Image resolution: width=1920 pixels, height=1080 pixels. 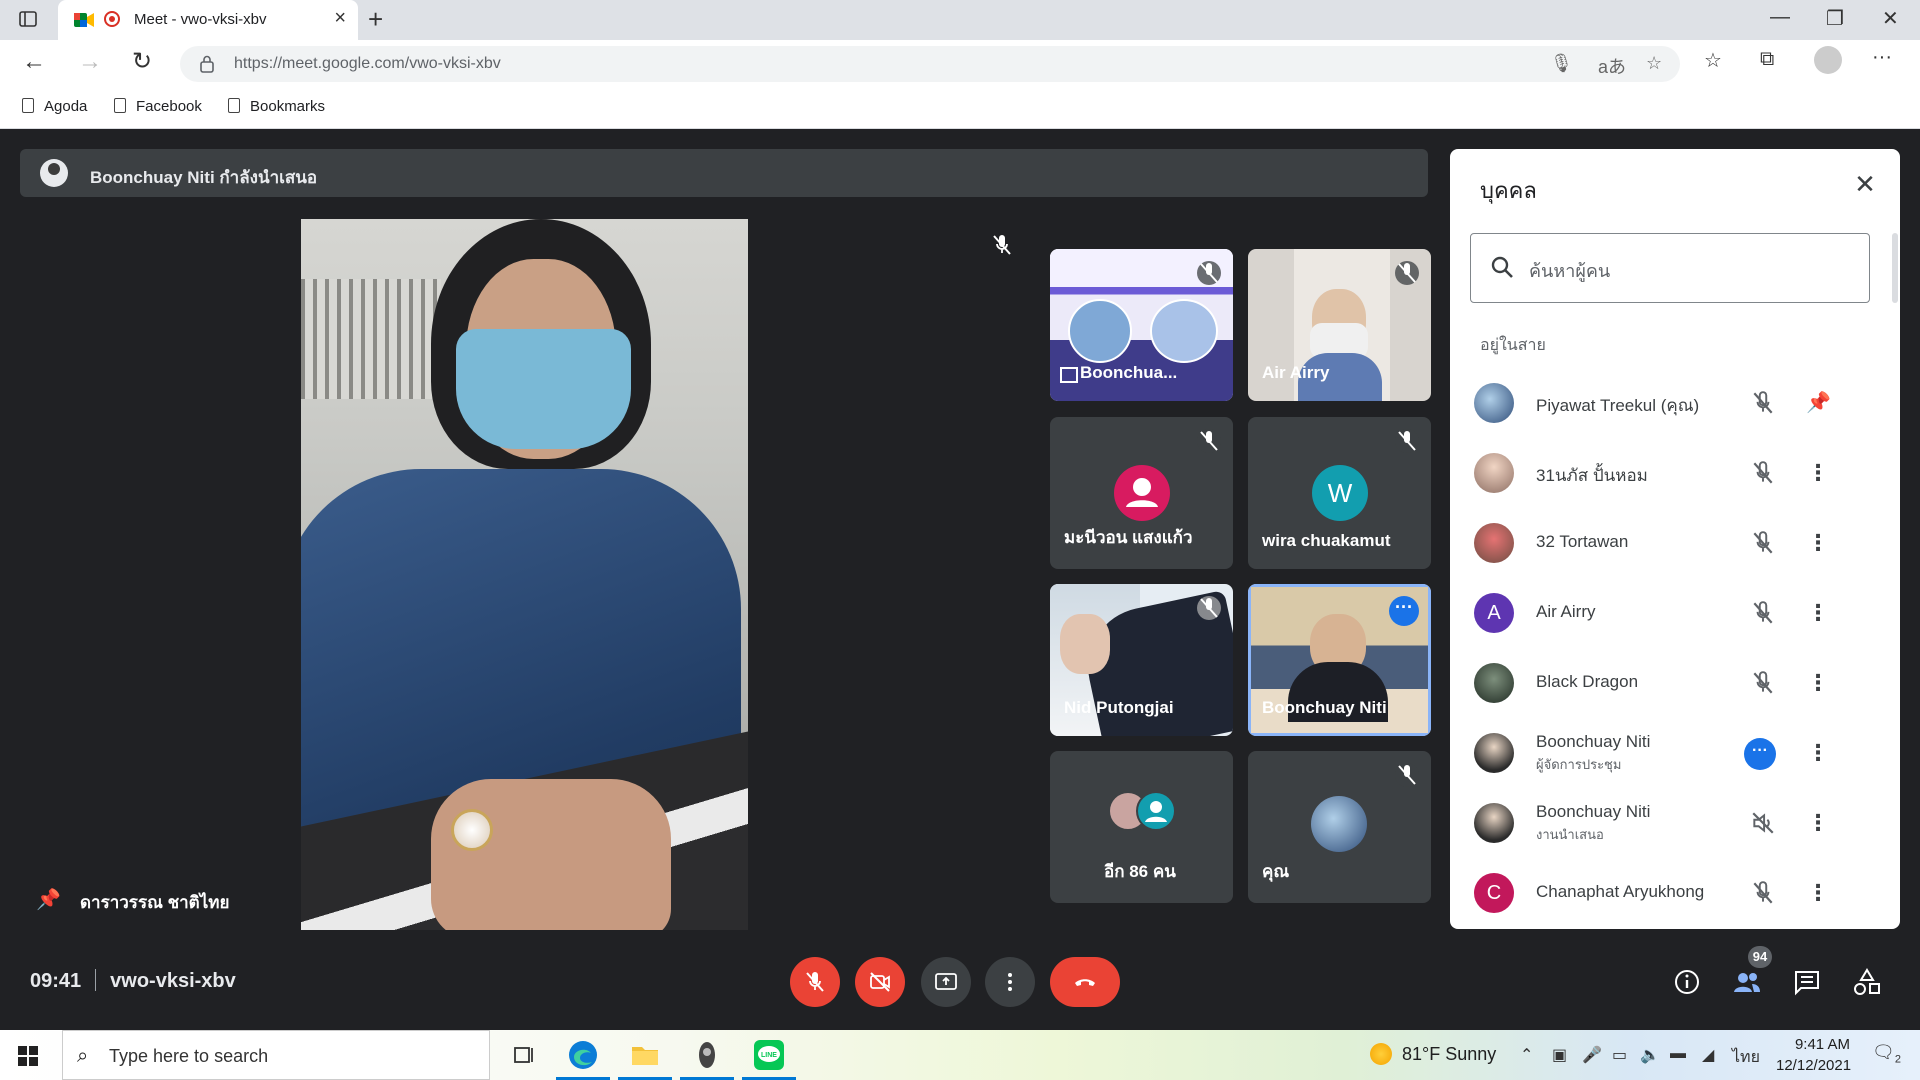 What do you see at coordinates (1665, 613) in the screenshot?
I see `person-row: A Air Airry ⋮` at bounding box center [1665, 613].